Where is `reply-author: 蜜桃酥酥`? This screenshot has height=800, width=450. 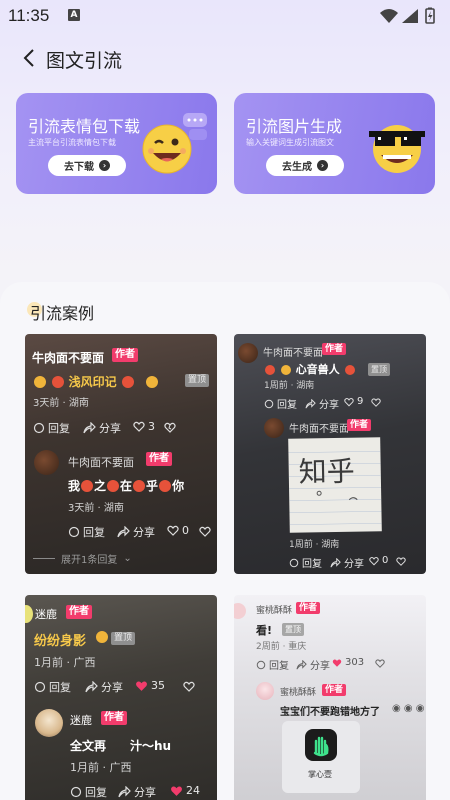
reply-author: 蜜桃酥酥 is located at coordinates (298, 693).